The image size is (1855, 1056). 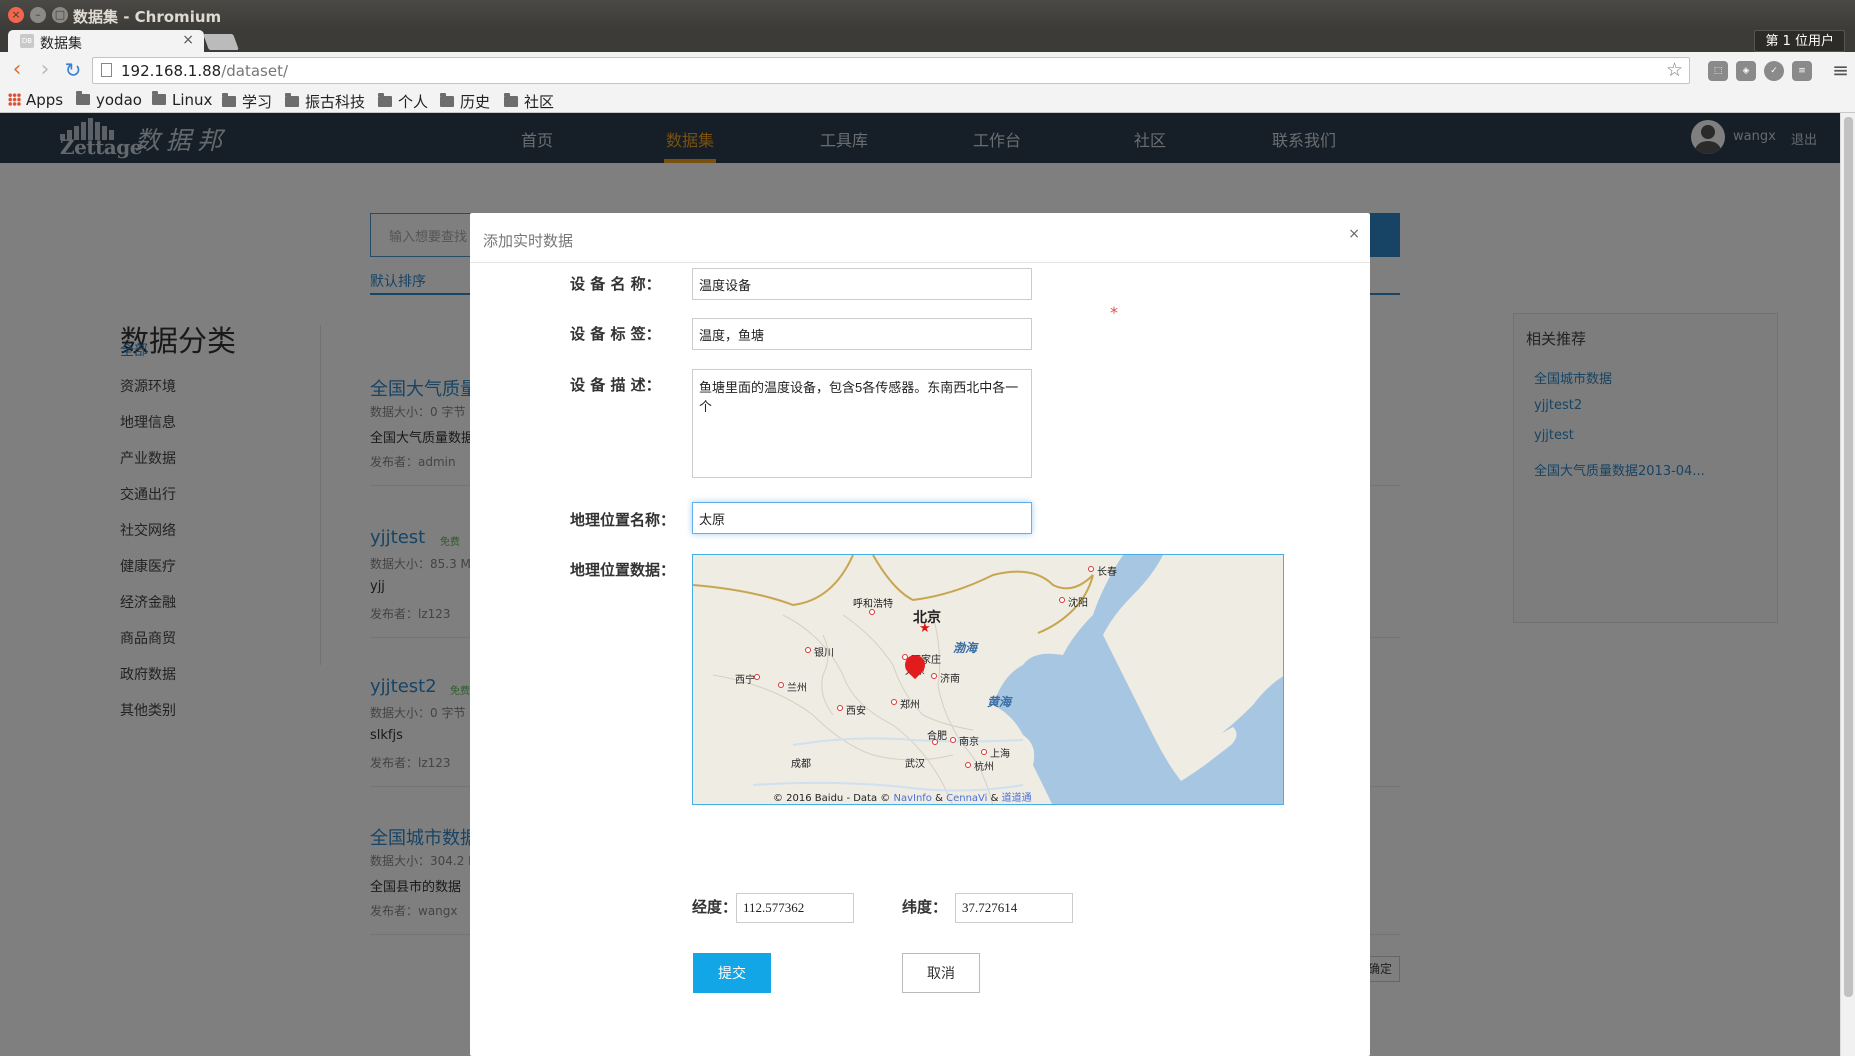 I want to click on url-host: 192.168.1.88, so click(x=171, y=71).